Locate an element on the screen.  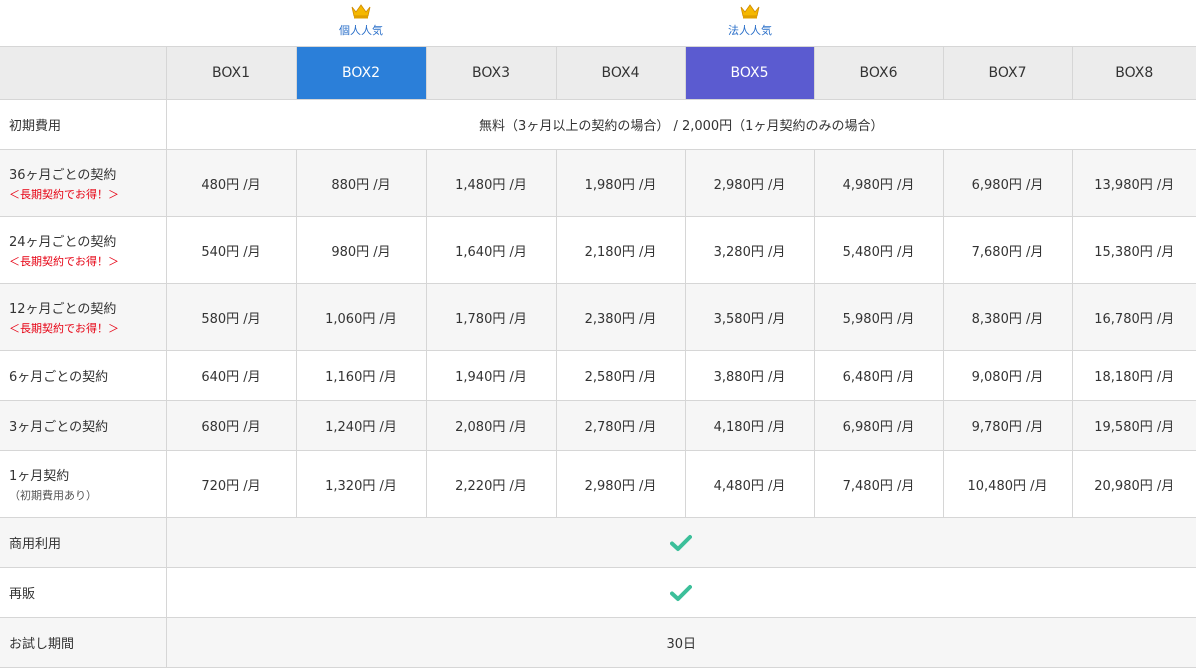
column-header-box4: BOX4 is located at coordinates (620, 73).